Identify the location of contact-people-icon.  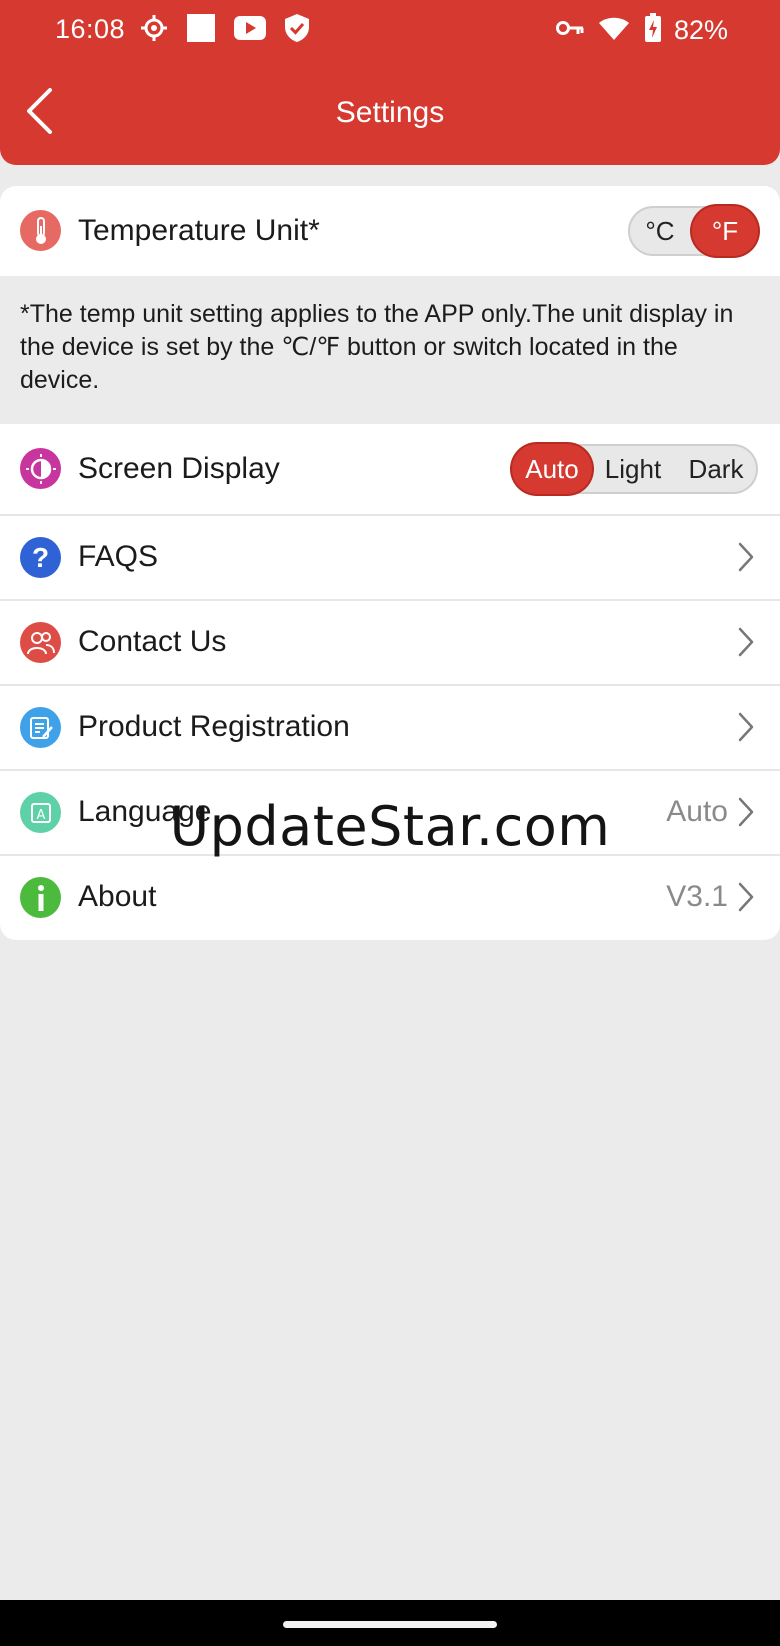
(40, 642).